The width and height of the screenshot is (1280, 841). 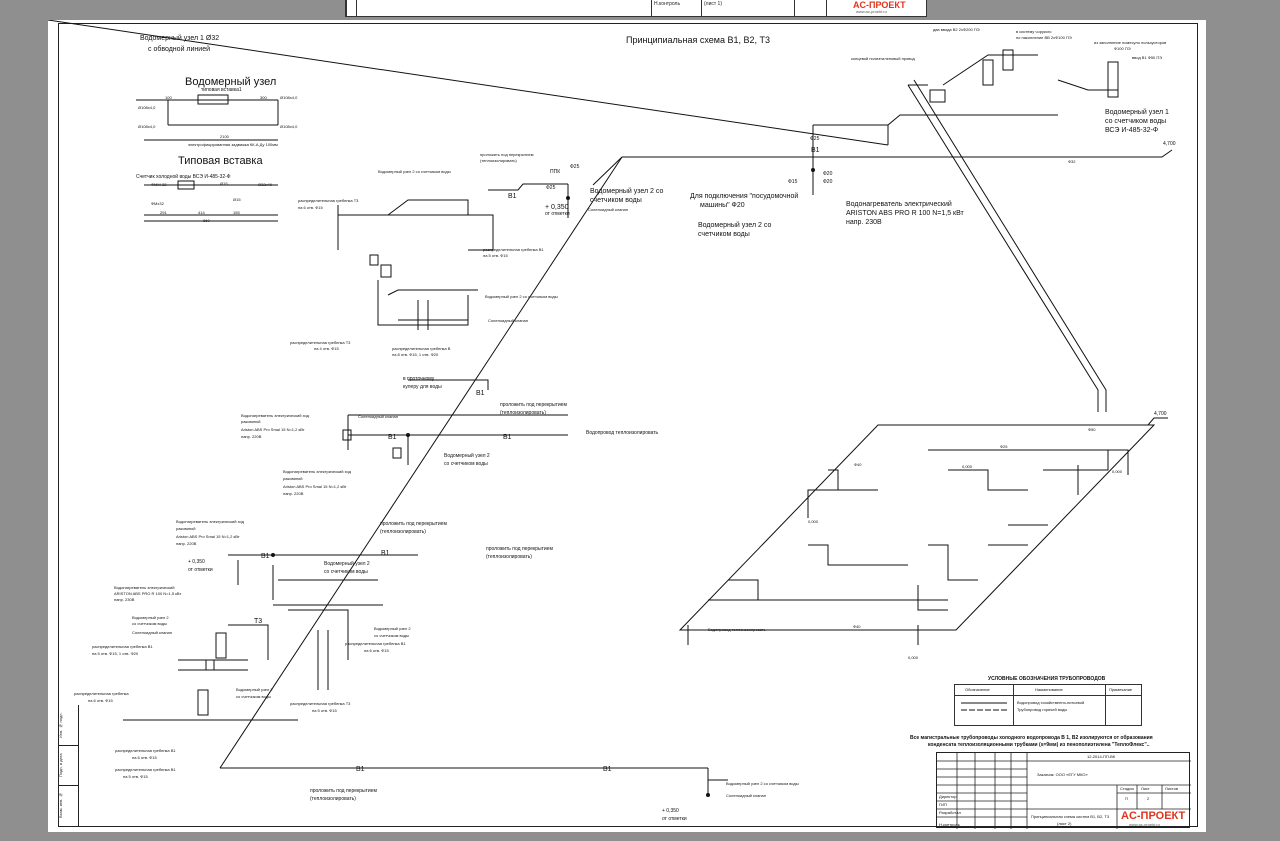 I want to click on note: напр. 220В, so click(x=293, y=493).